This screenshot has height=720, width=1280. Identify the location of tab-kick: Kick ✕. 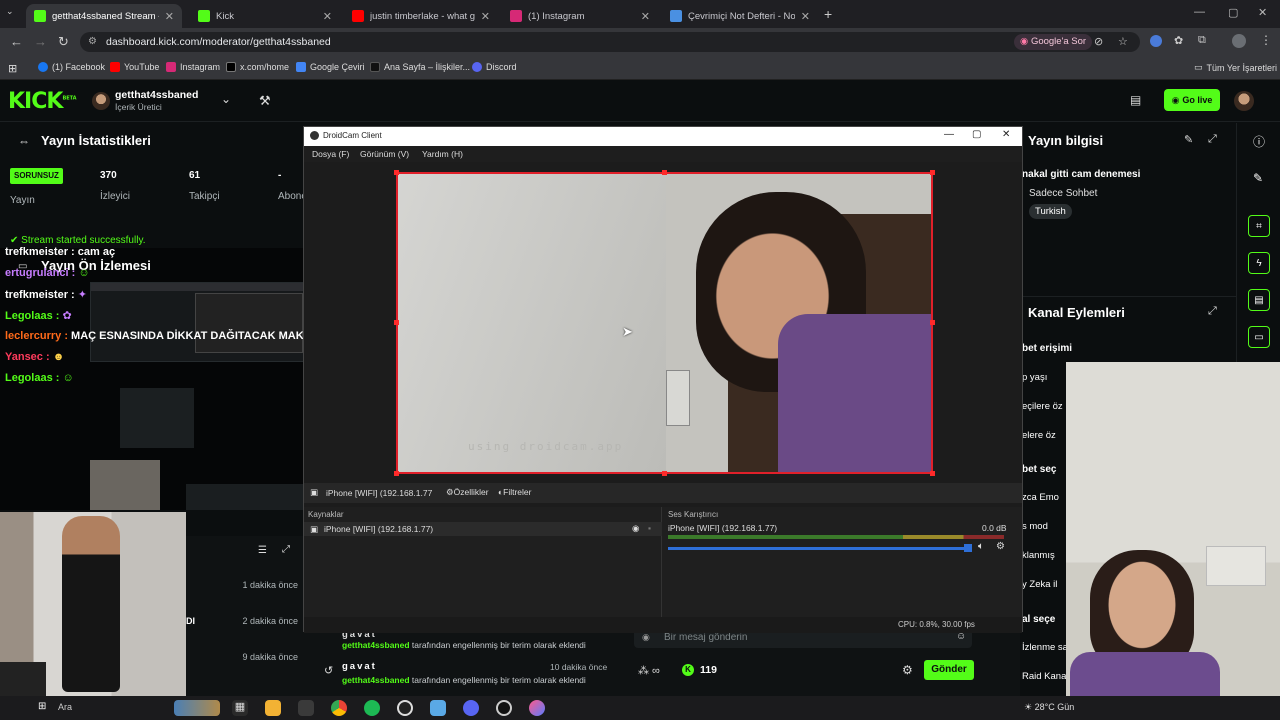
(265, 16).